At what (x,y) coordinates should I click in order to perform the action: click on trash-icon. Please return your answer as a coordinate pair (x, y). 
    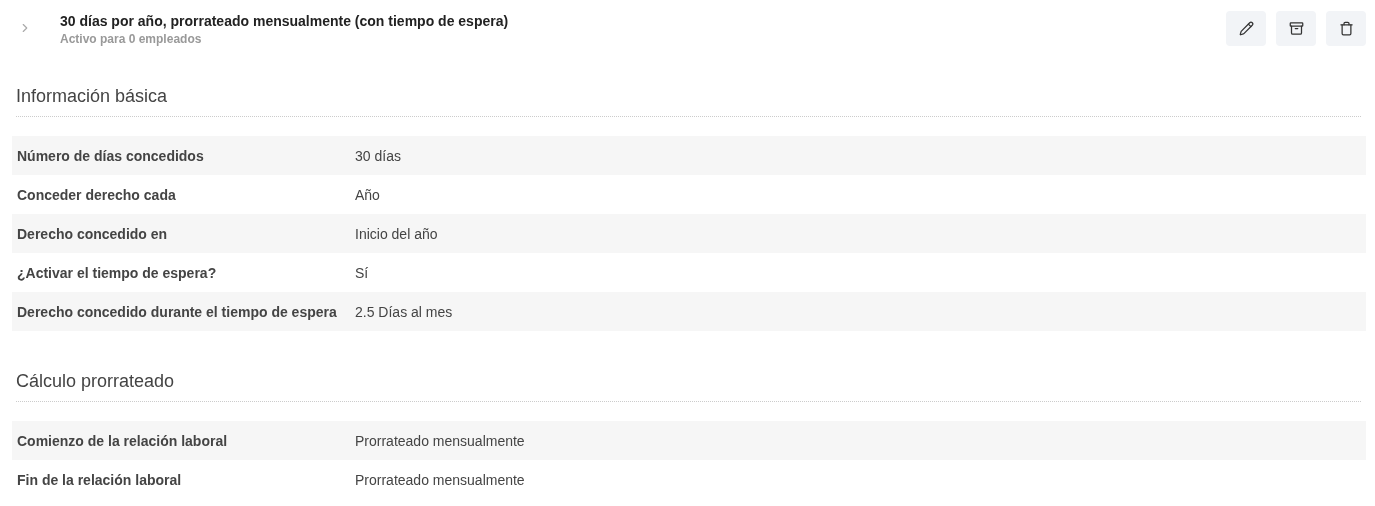
    Looking at the image, I should click on (1346, 28).